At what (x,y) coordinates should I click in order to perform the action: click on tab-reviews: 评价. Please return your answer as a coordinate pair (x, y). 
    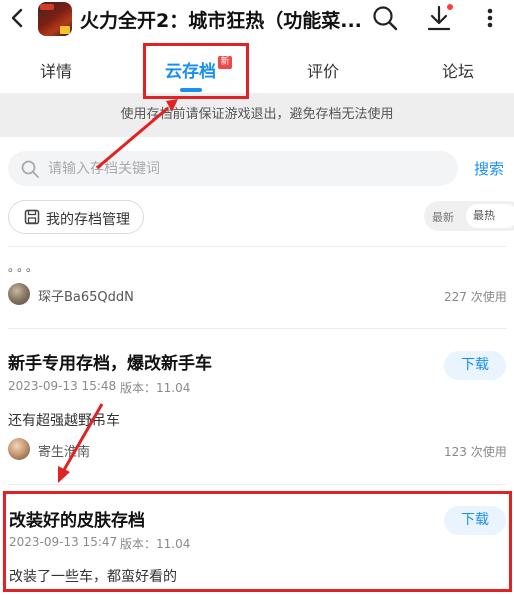
    Looking at the image, I should click on (323, 70).